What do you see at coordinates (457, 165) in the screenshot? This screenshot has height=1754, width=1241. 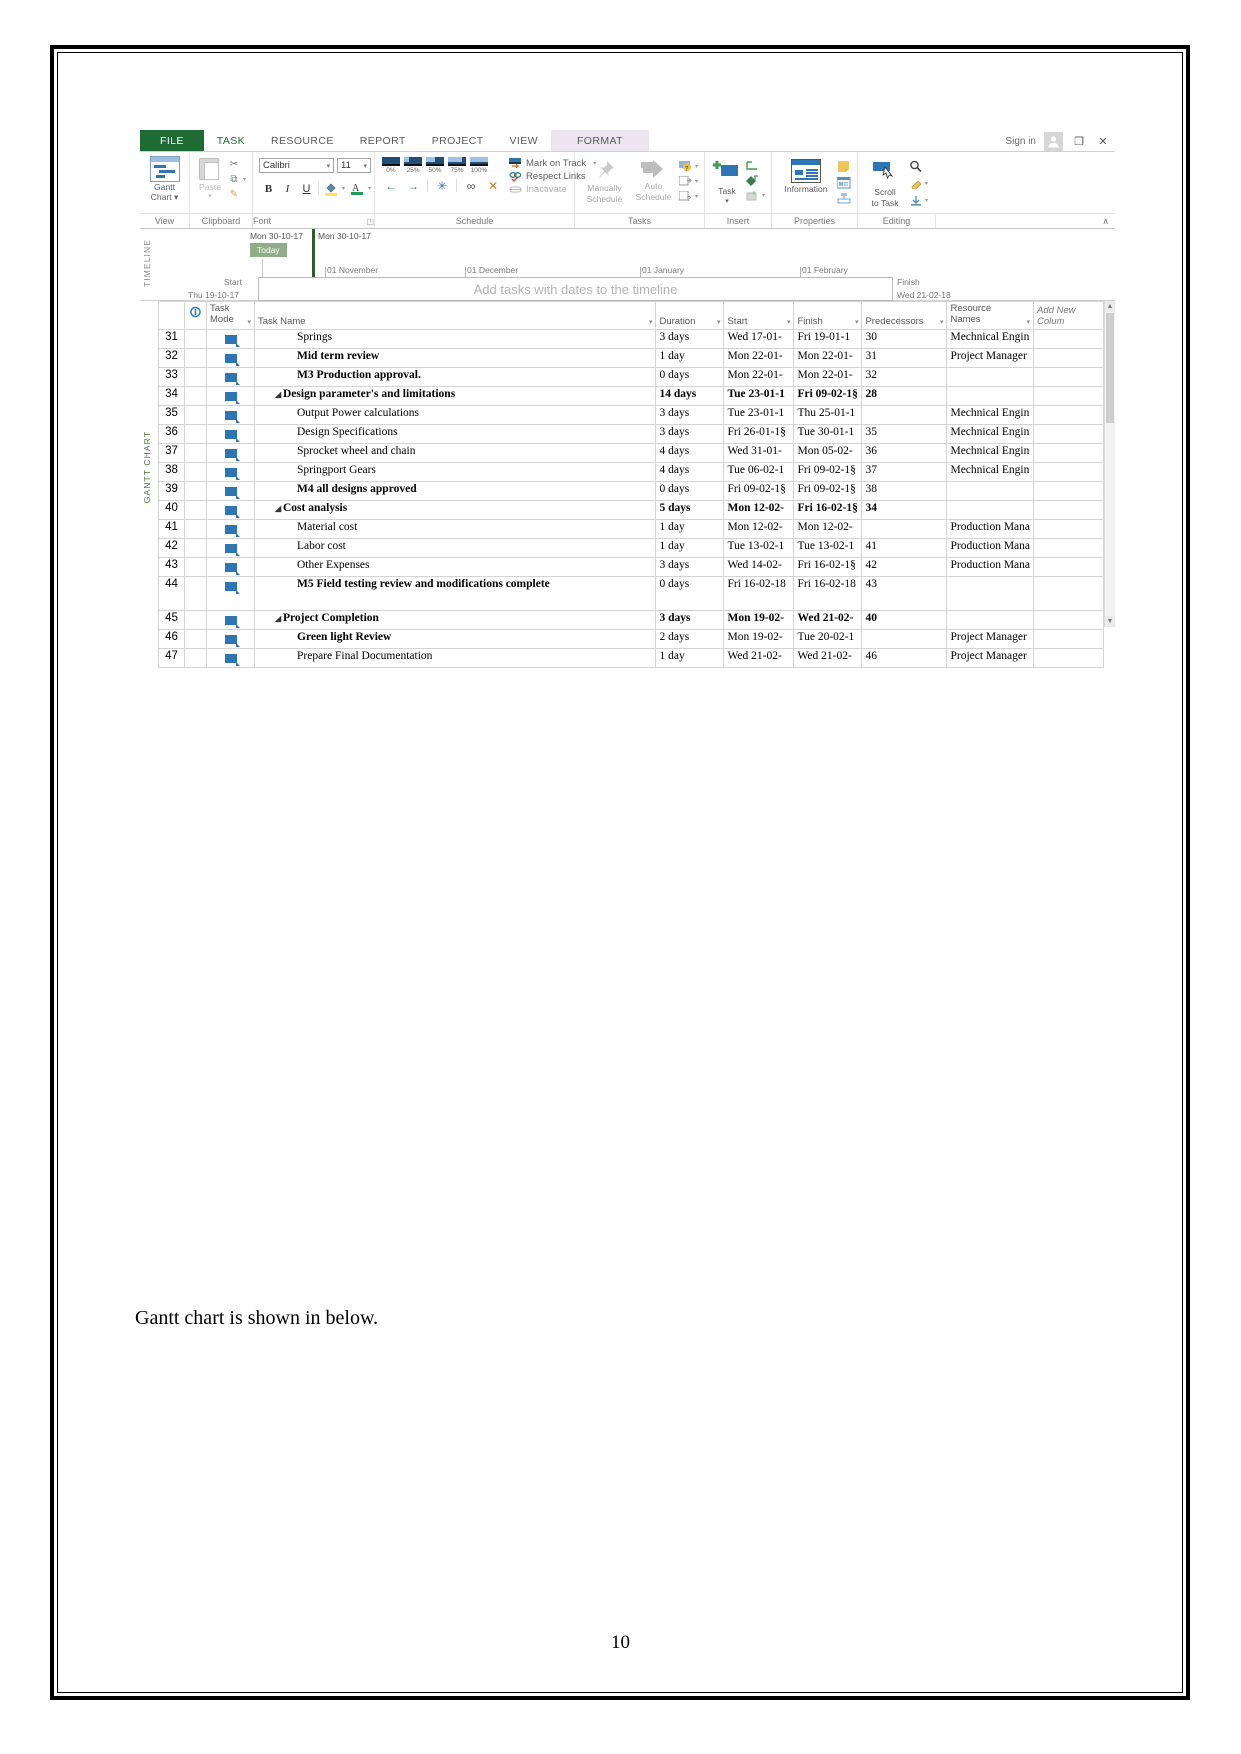 I see `percent-75-button: 75%` at bounding box center [457, 165].